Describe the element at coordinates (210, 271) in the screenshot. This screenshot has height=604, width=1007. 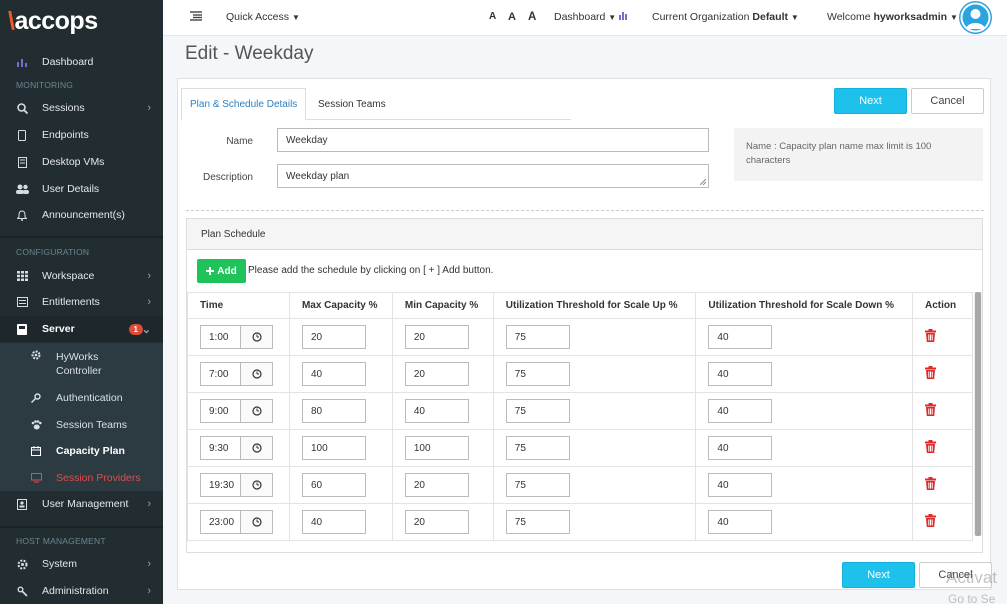
I see `plus-icon` at that location.